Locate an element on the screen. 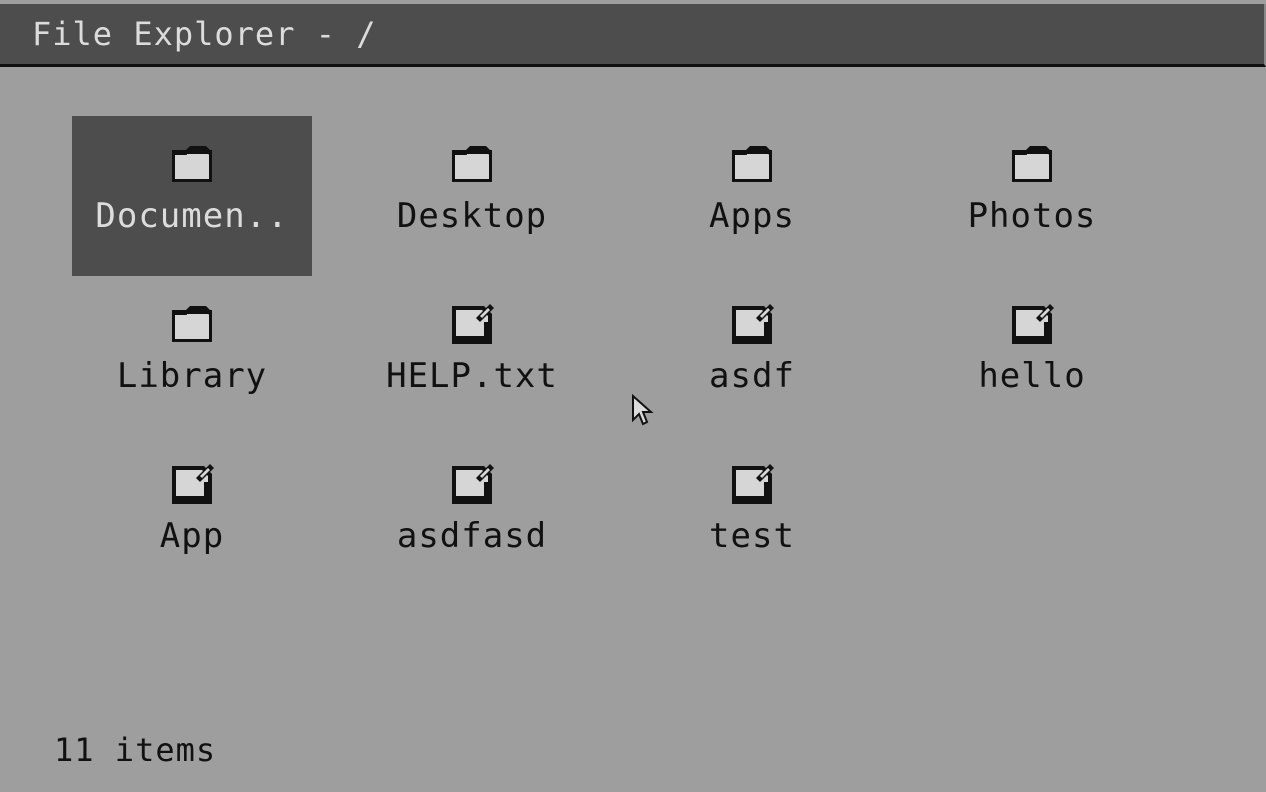  file-item: asdf is located at coordinates (752, 356).